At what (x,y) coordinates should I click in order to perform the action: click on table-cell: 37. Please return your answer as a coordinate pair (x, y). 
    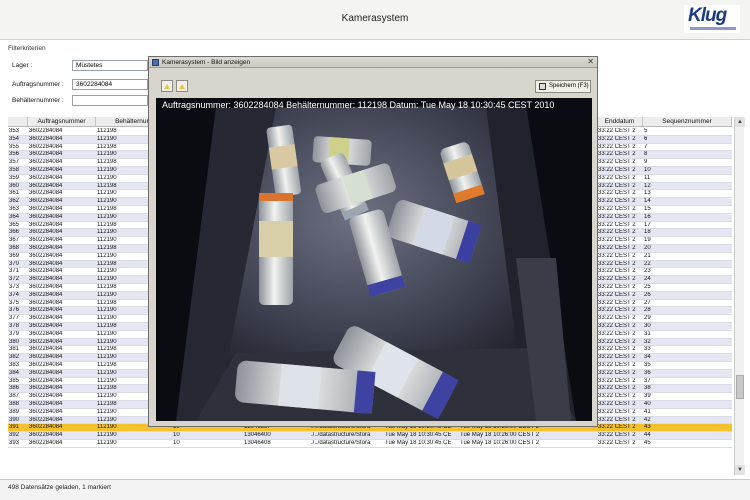
    Looking at the image, I should click on (647, 380).